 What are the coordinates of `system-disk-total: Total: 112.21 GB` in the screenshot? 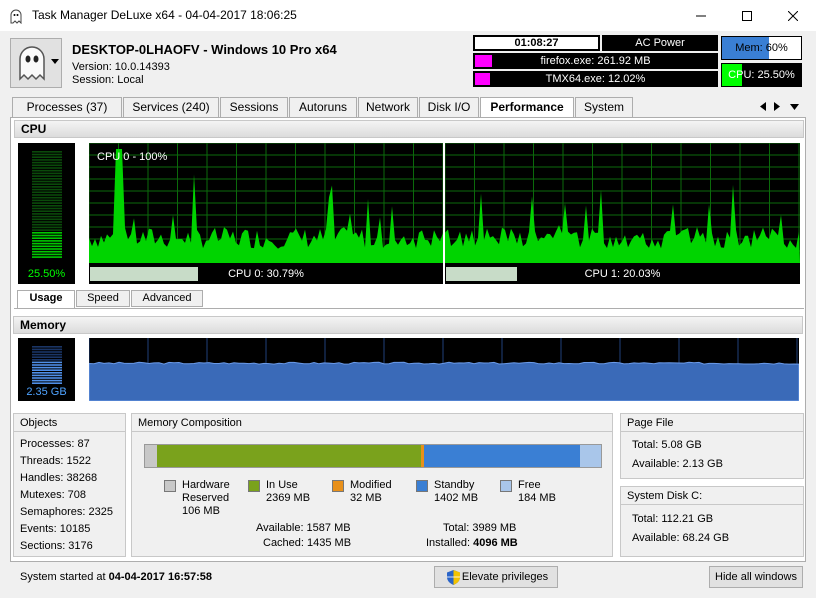 It's located at (673, 519).